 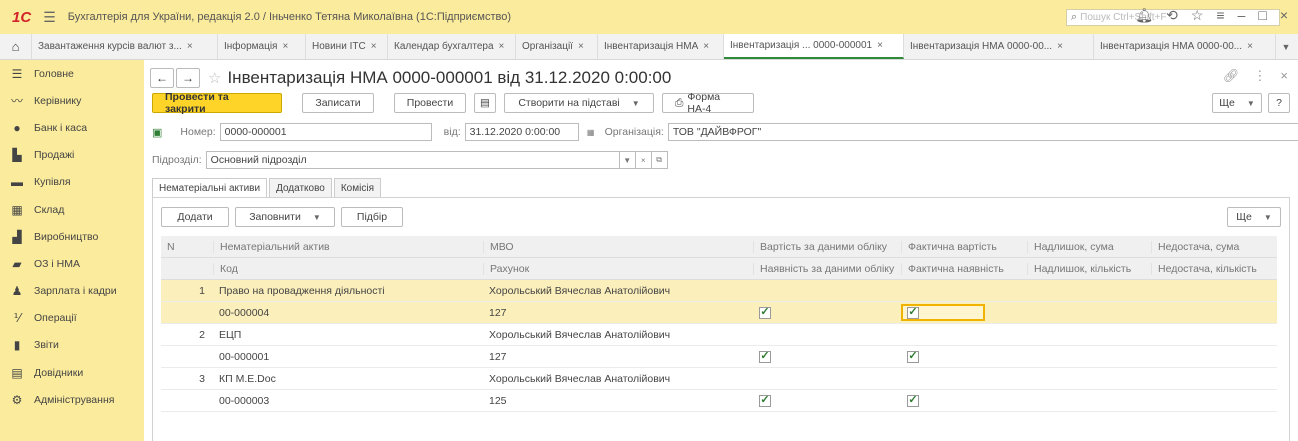 I want to click on history-icon: ⟲, so click(x=1172, y=15).